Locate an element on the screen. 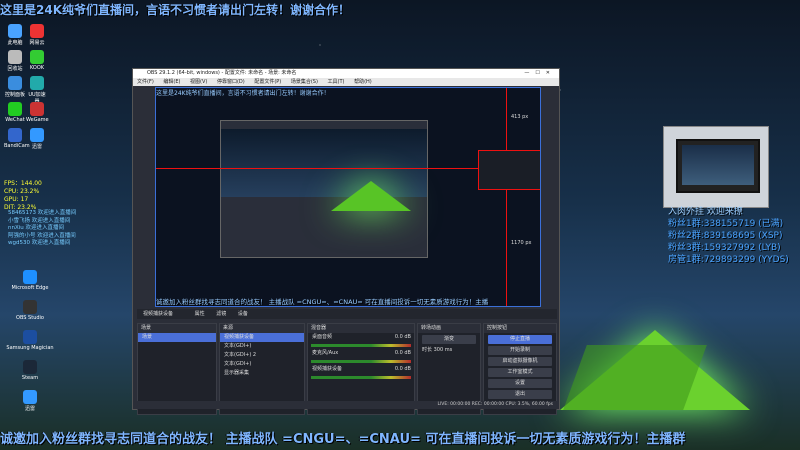 The image size is (800, 450). chat-line: 58465173 欢迎进入直播间 is located at coordinates (42, 213).